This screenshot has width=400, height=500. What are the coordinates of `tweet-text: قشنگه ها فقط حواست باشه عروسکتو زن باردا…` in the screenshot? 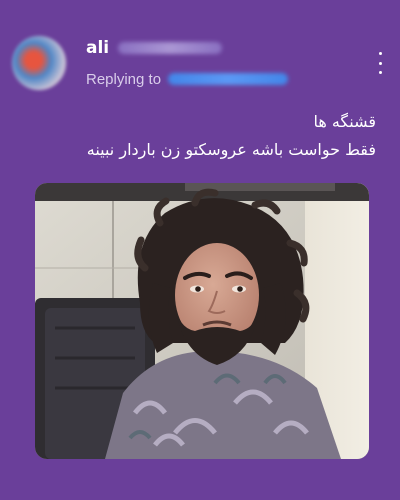 It's located at (206, 136).